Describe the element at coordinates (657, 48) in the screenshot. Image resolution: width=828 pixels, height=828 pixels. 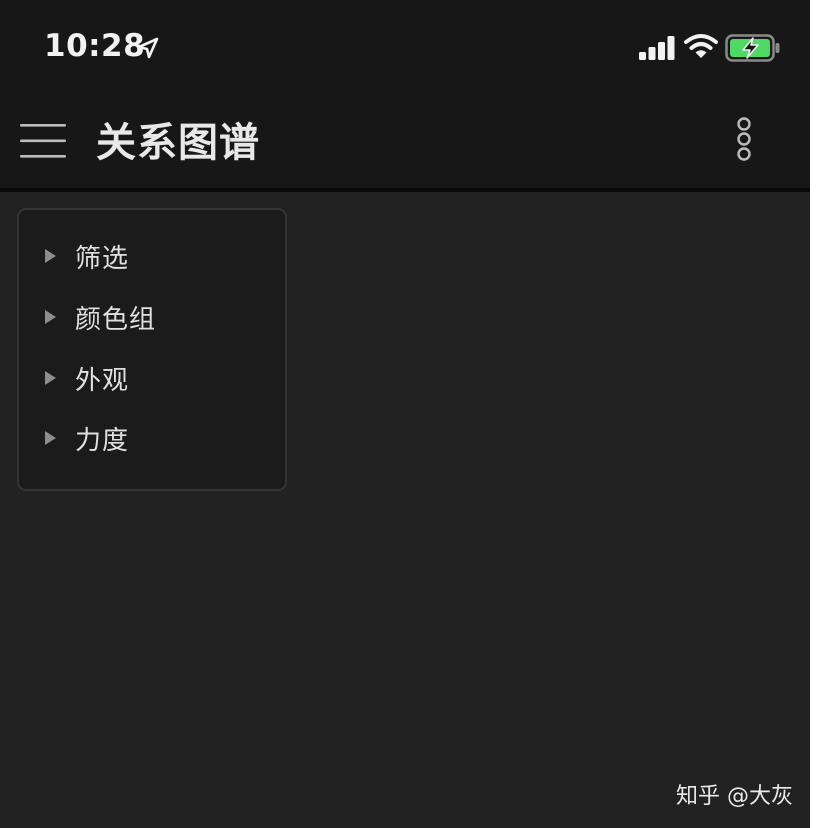
I see `cellular-signal-icon` at that location.